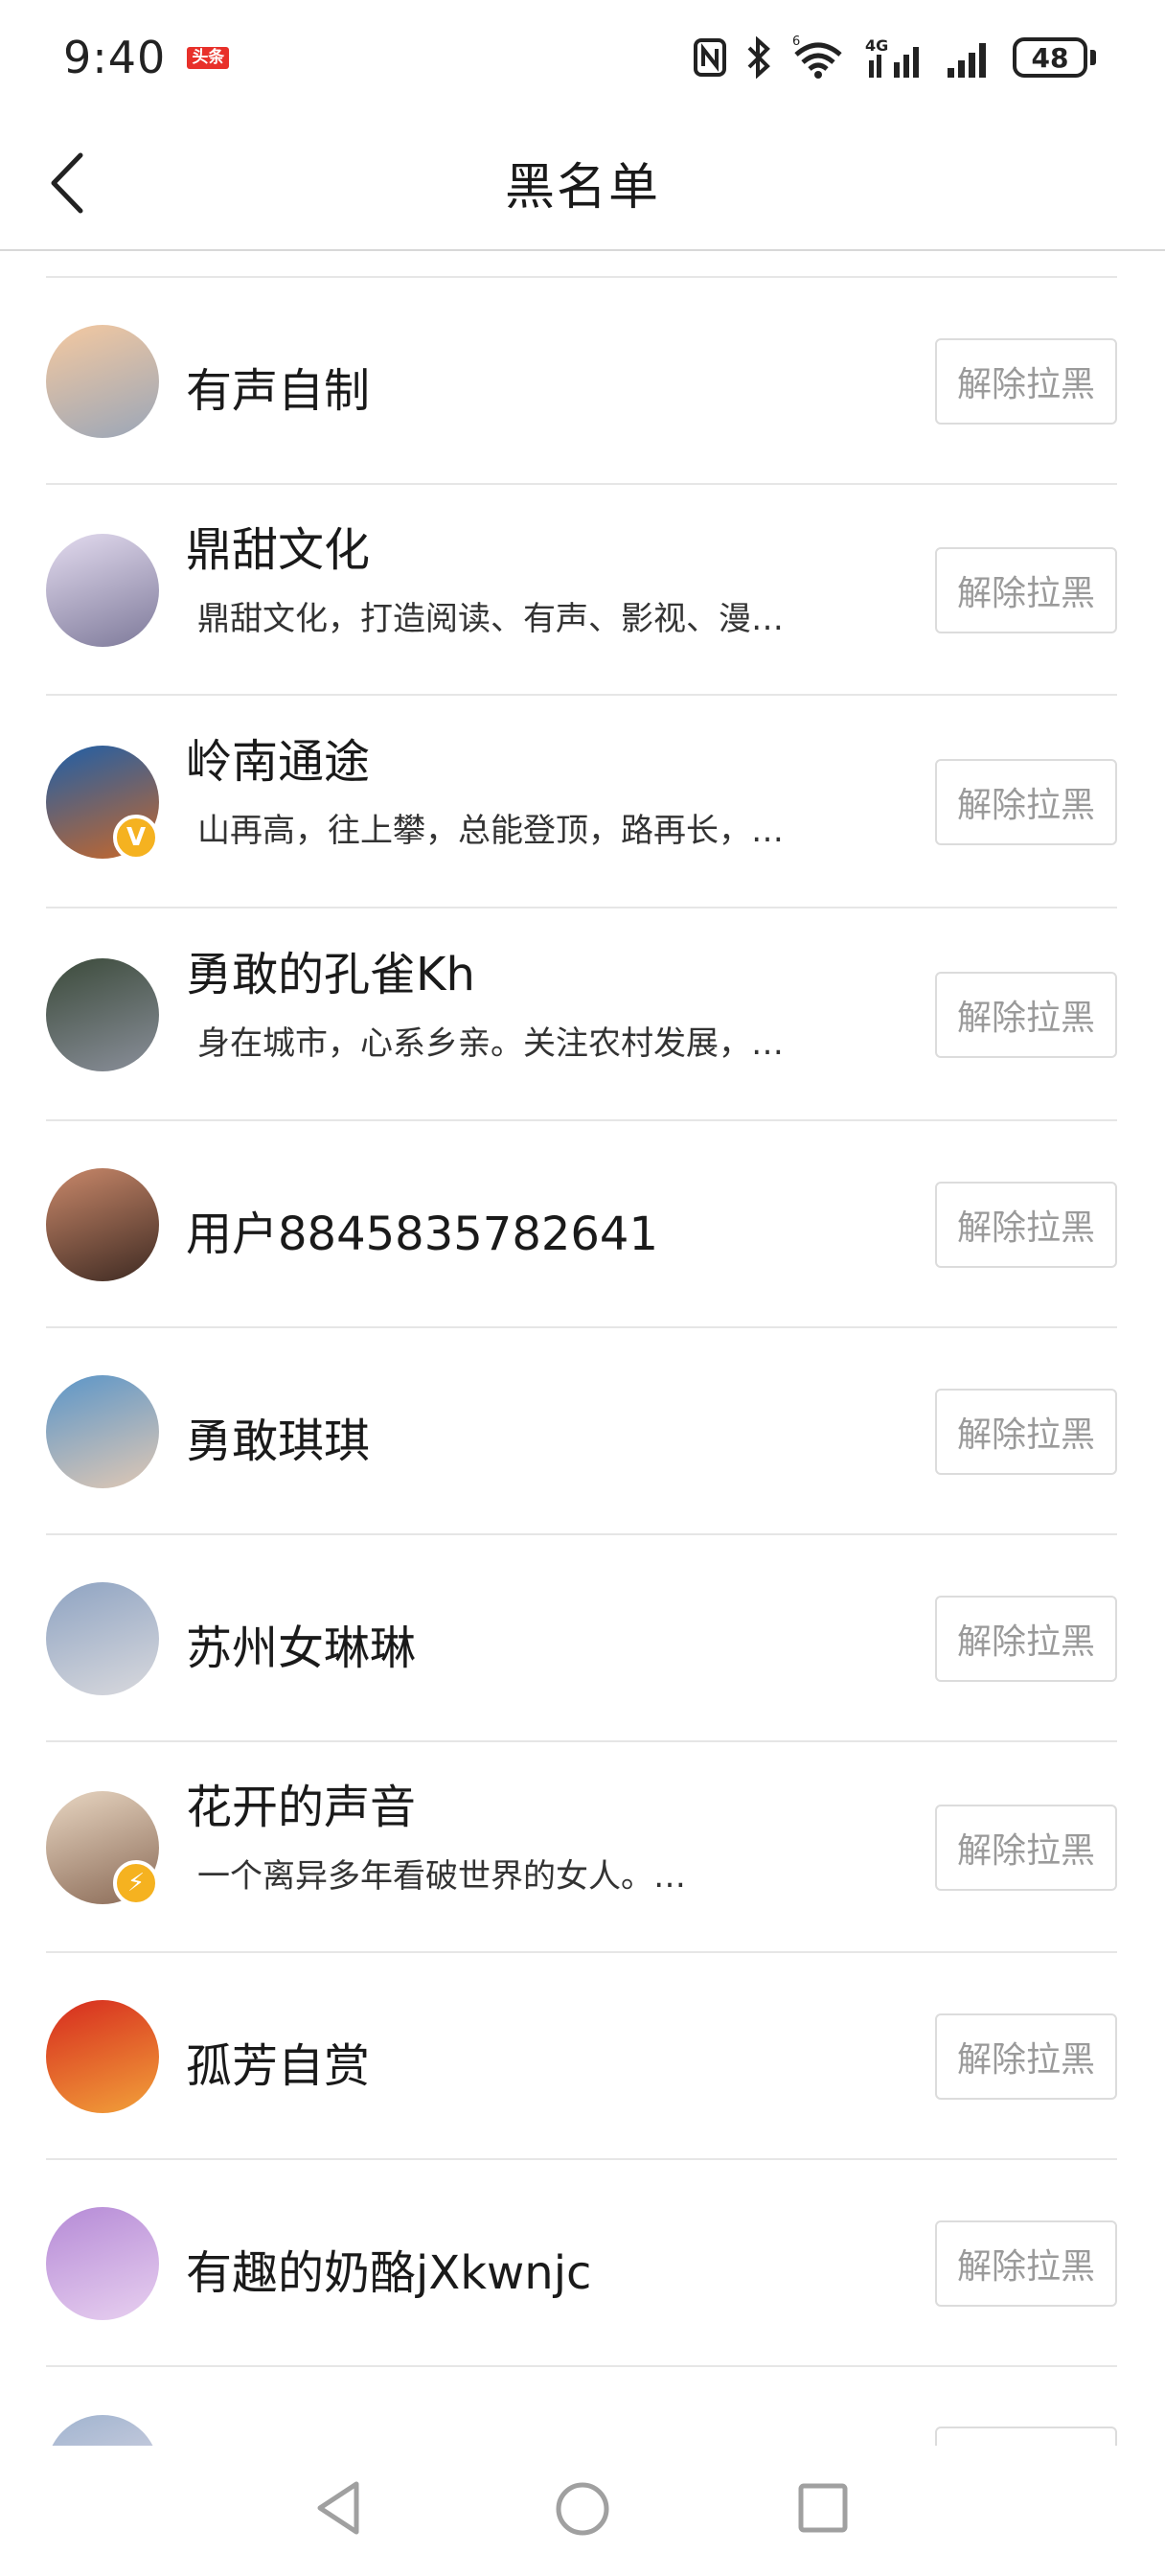 The image size is (1165, 2576). Describe the element at coordinates (279, 1441) in the screenshot. I see `user-name: 勇敢琪琪` at that location.